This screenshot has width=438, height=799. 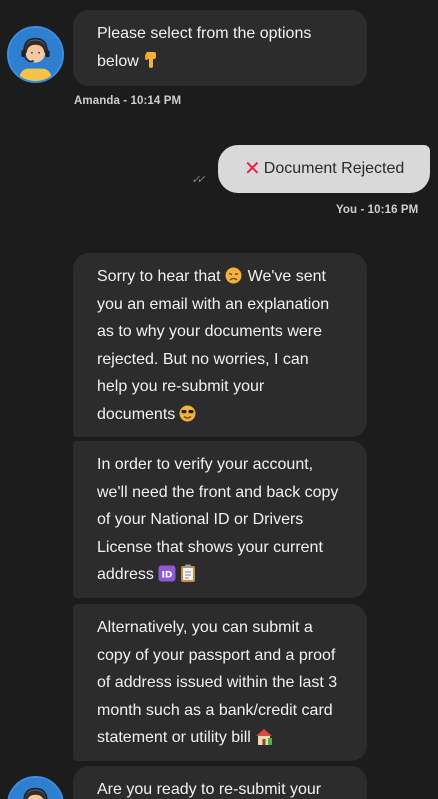 What do you see at coordinates (128, 101) in the screenshot?
I see `message-meta: Amanda - 10:14 PM` at bounding box center [128, 101].